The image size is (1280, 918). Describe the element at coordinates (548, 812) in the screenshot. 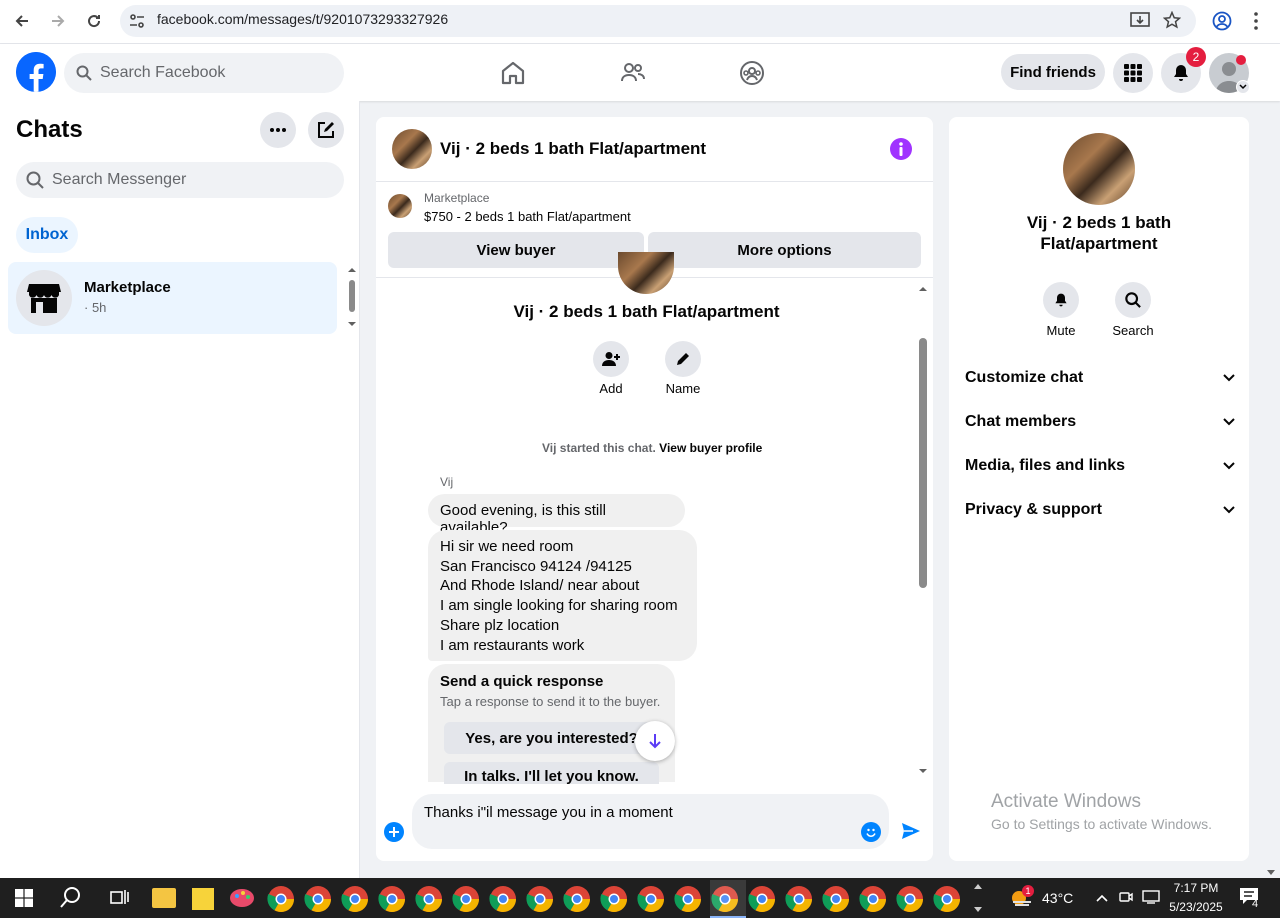

I see `composer-text: Thanks i"il message you in a moment` at that location.